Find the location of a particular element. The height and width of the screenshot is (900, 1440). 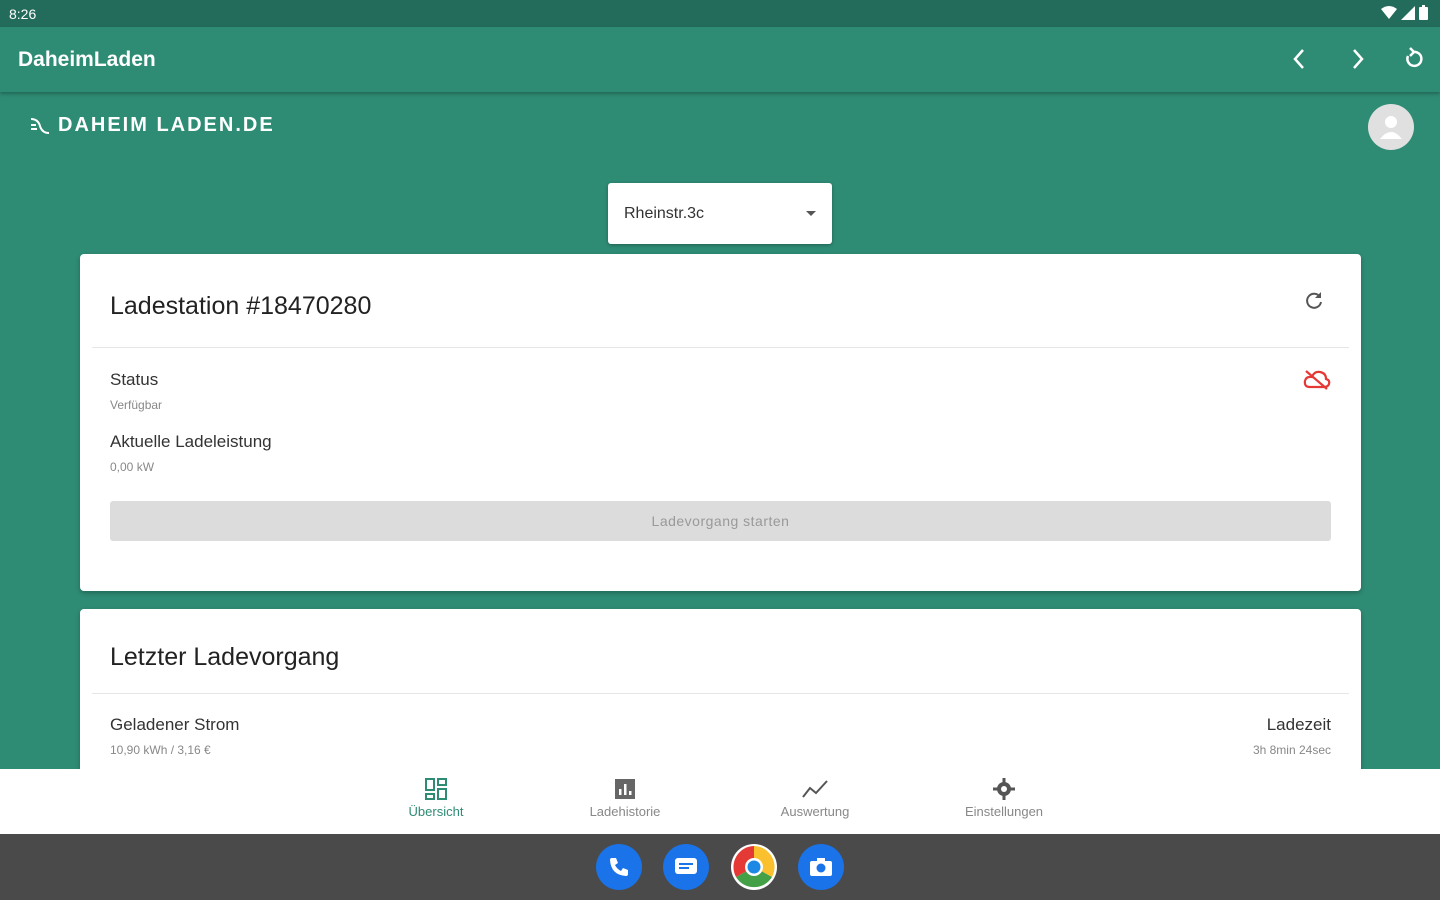

chevron-right-icon is located at coordinates (1358, 59).